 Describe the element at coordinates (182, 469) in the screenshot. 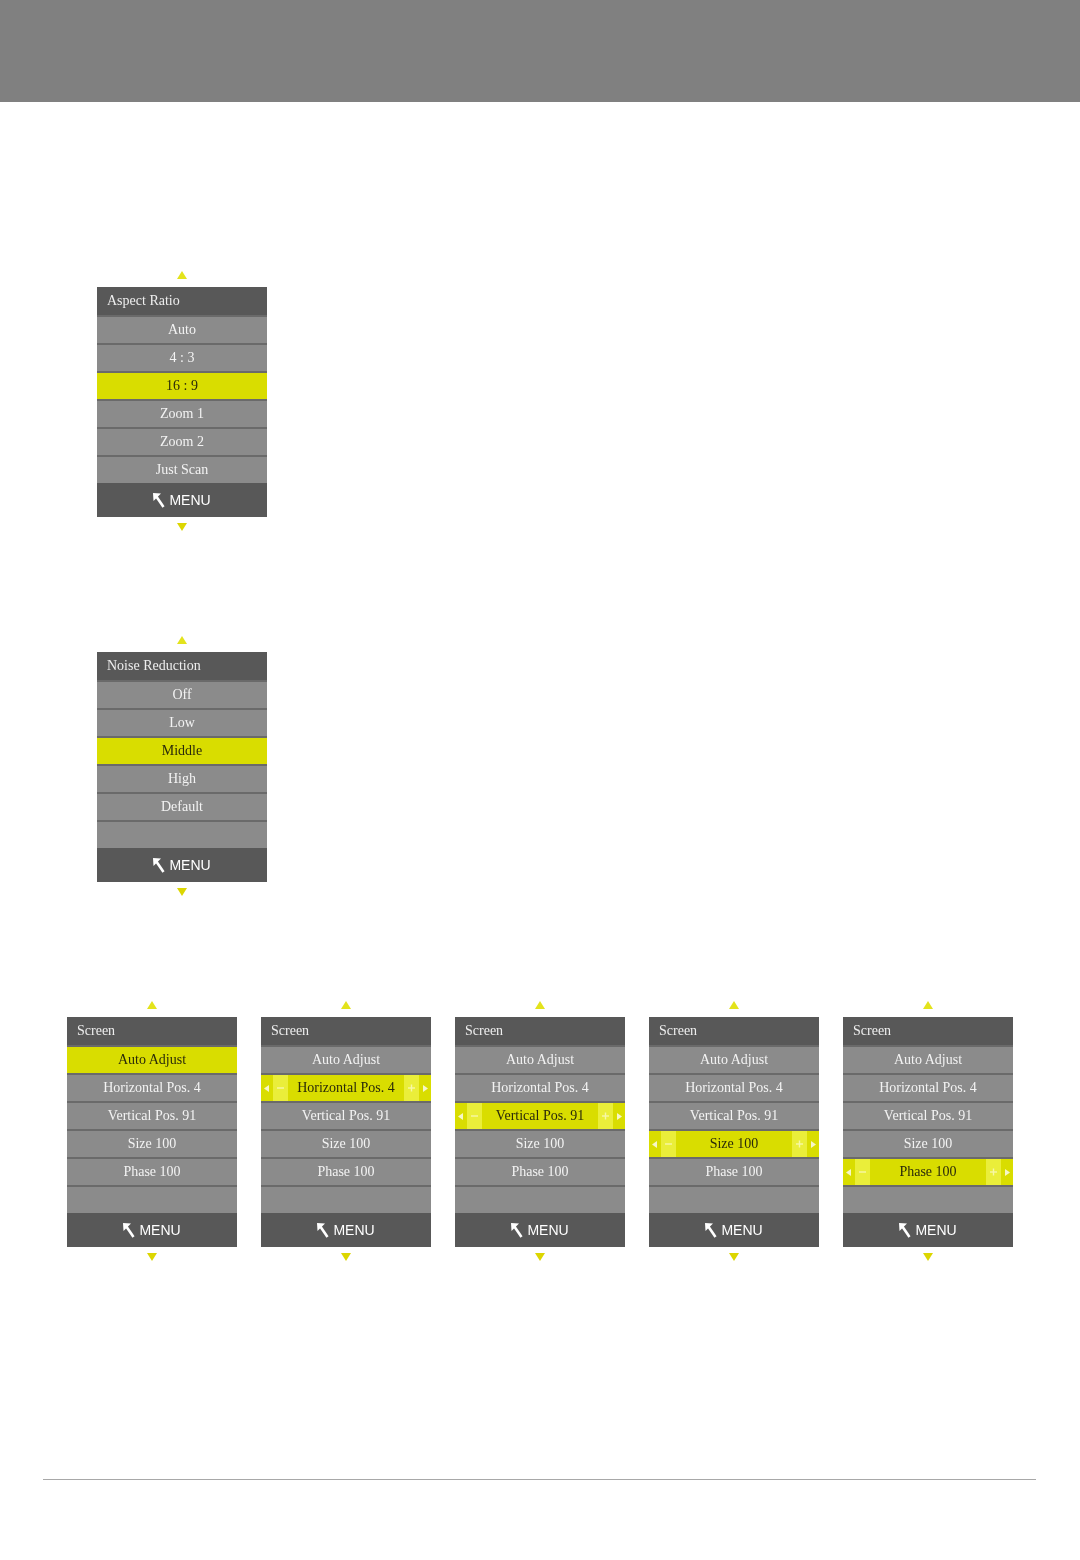

I see `menu-item: Just Scan` at that location.